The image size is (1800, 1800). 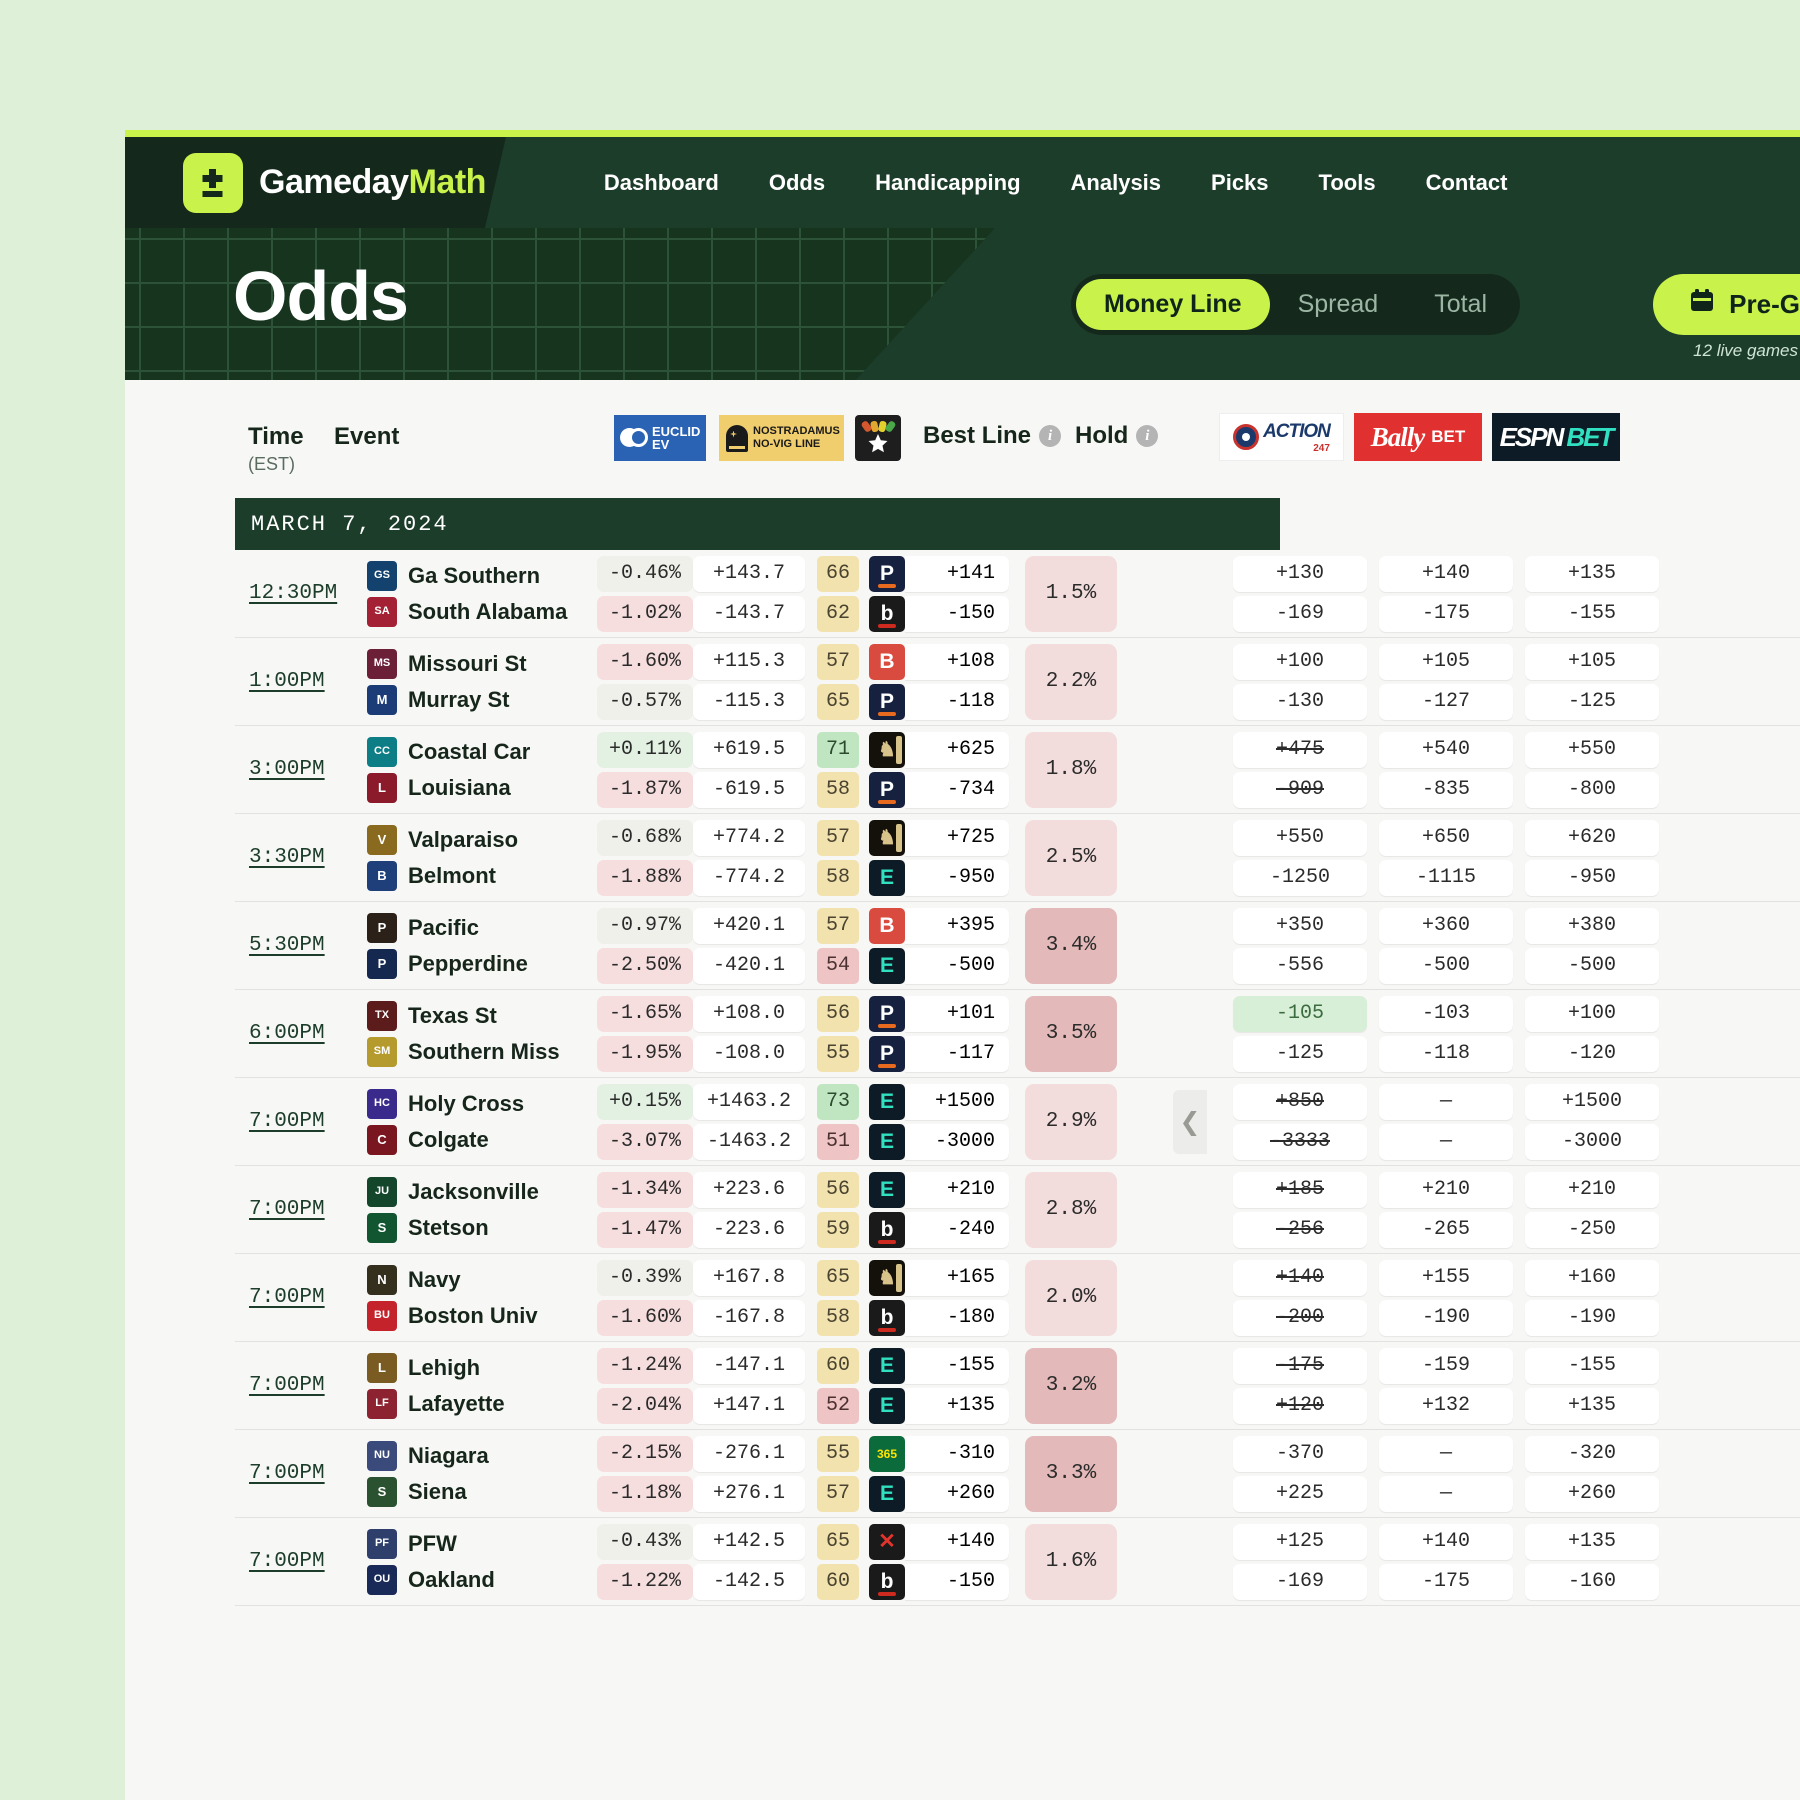 I want to click on nostradamus-logo: NOSTRADAMUS NO-VIG LINE, so click(x=781, y=438).